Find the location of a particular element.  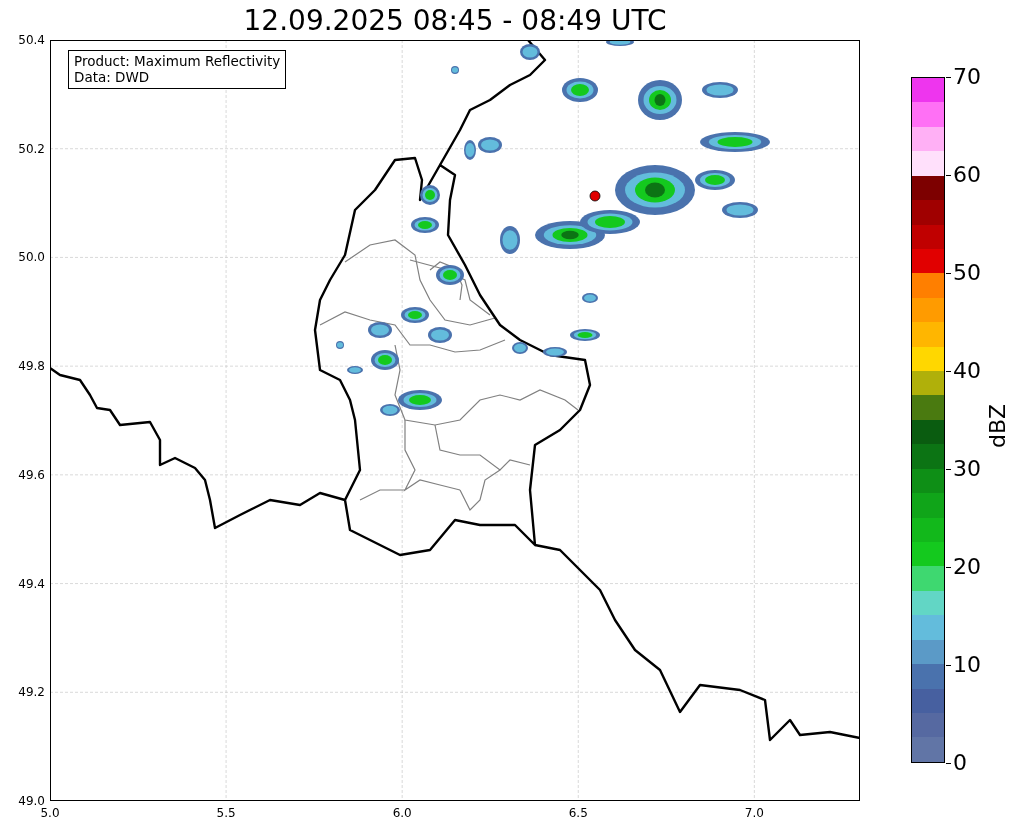

colorbar-tick-label: 70 is located at coordinates (967, 77).